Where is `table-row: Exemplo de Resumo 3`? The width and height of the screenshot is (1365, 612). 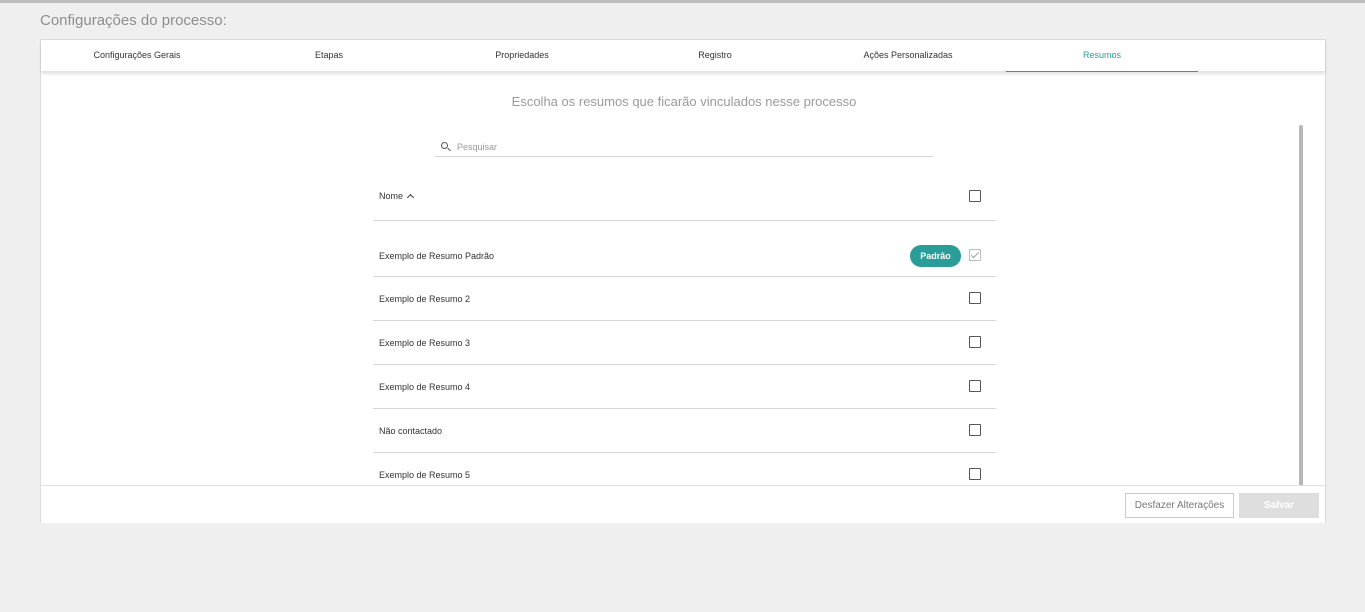
table-row: Exemplo de Resumo 3 is located at coordinates (684, 343).